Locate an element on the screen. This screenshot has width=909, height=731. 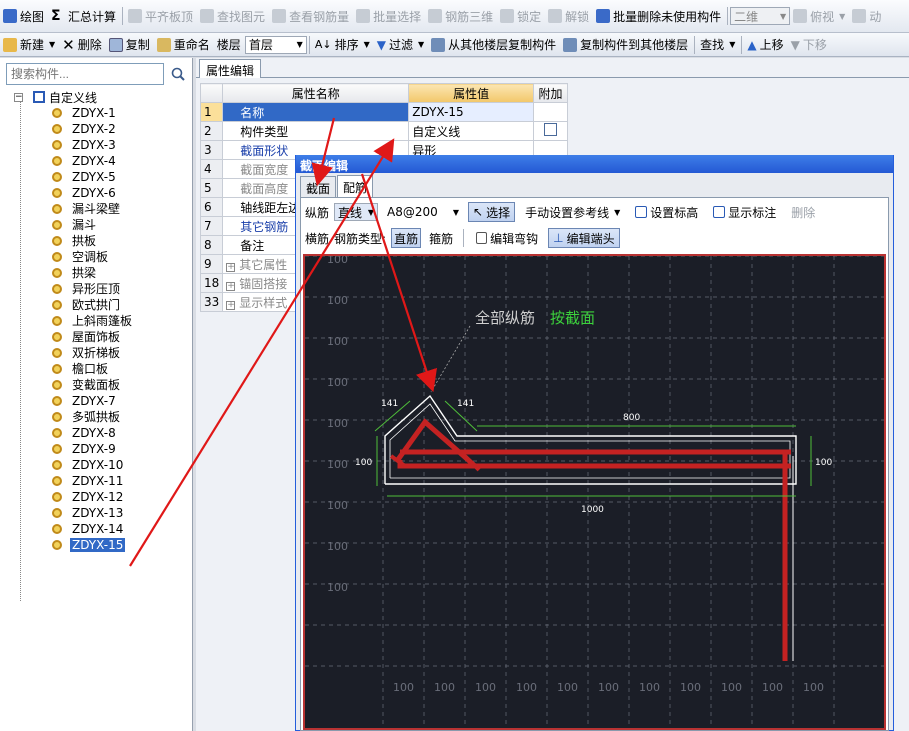
tree-item: ZDYX-1 is located at coordinates (101, 113).